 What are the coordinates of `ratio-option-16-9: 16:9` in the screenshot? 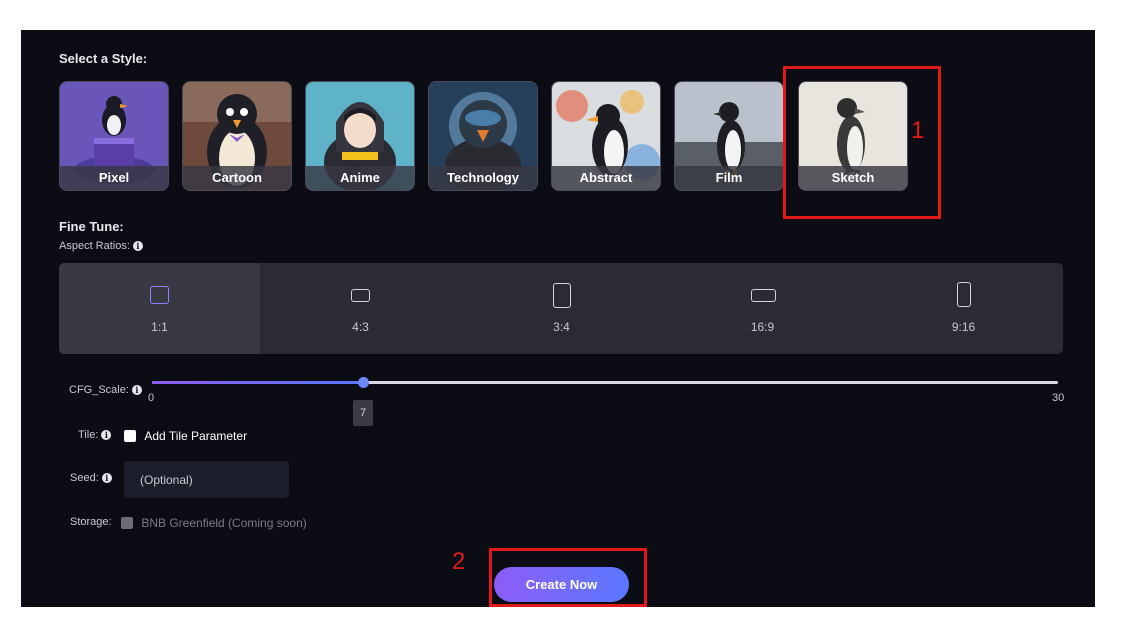 It's located at (762, 308).